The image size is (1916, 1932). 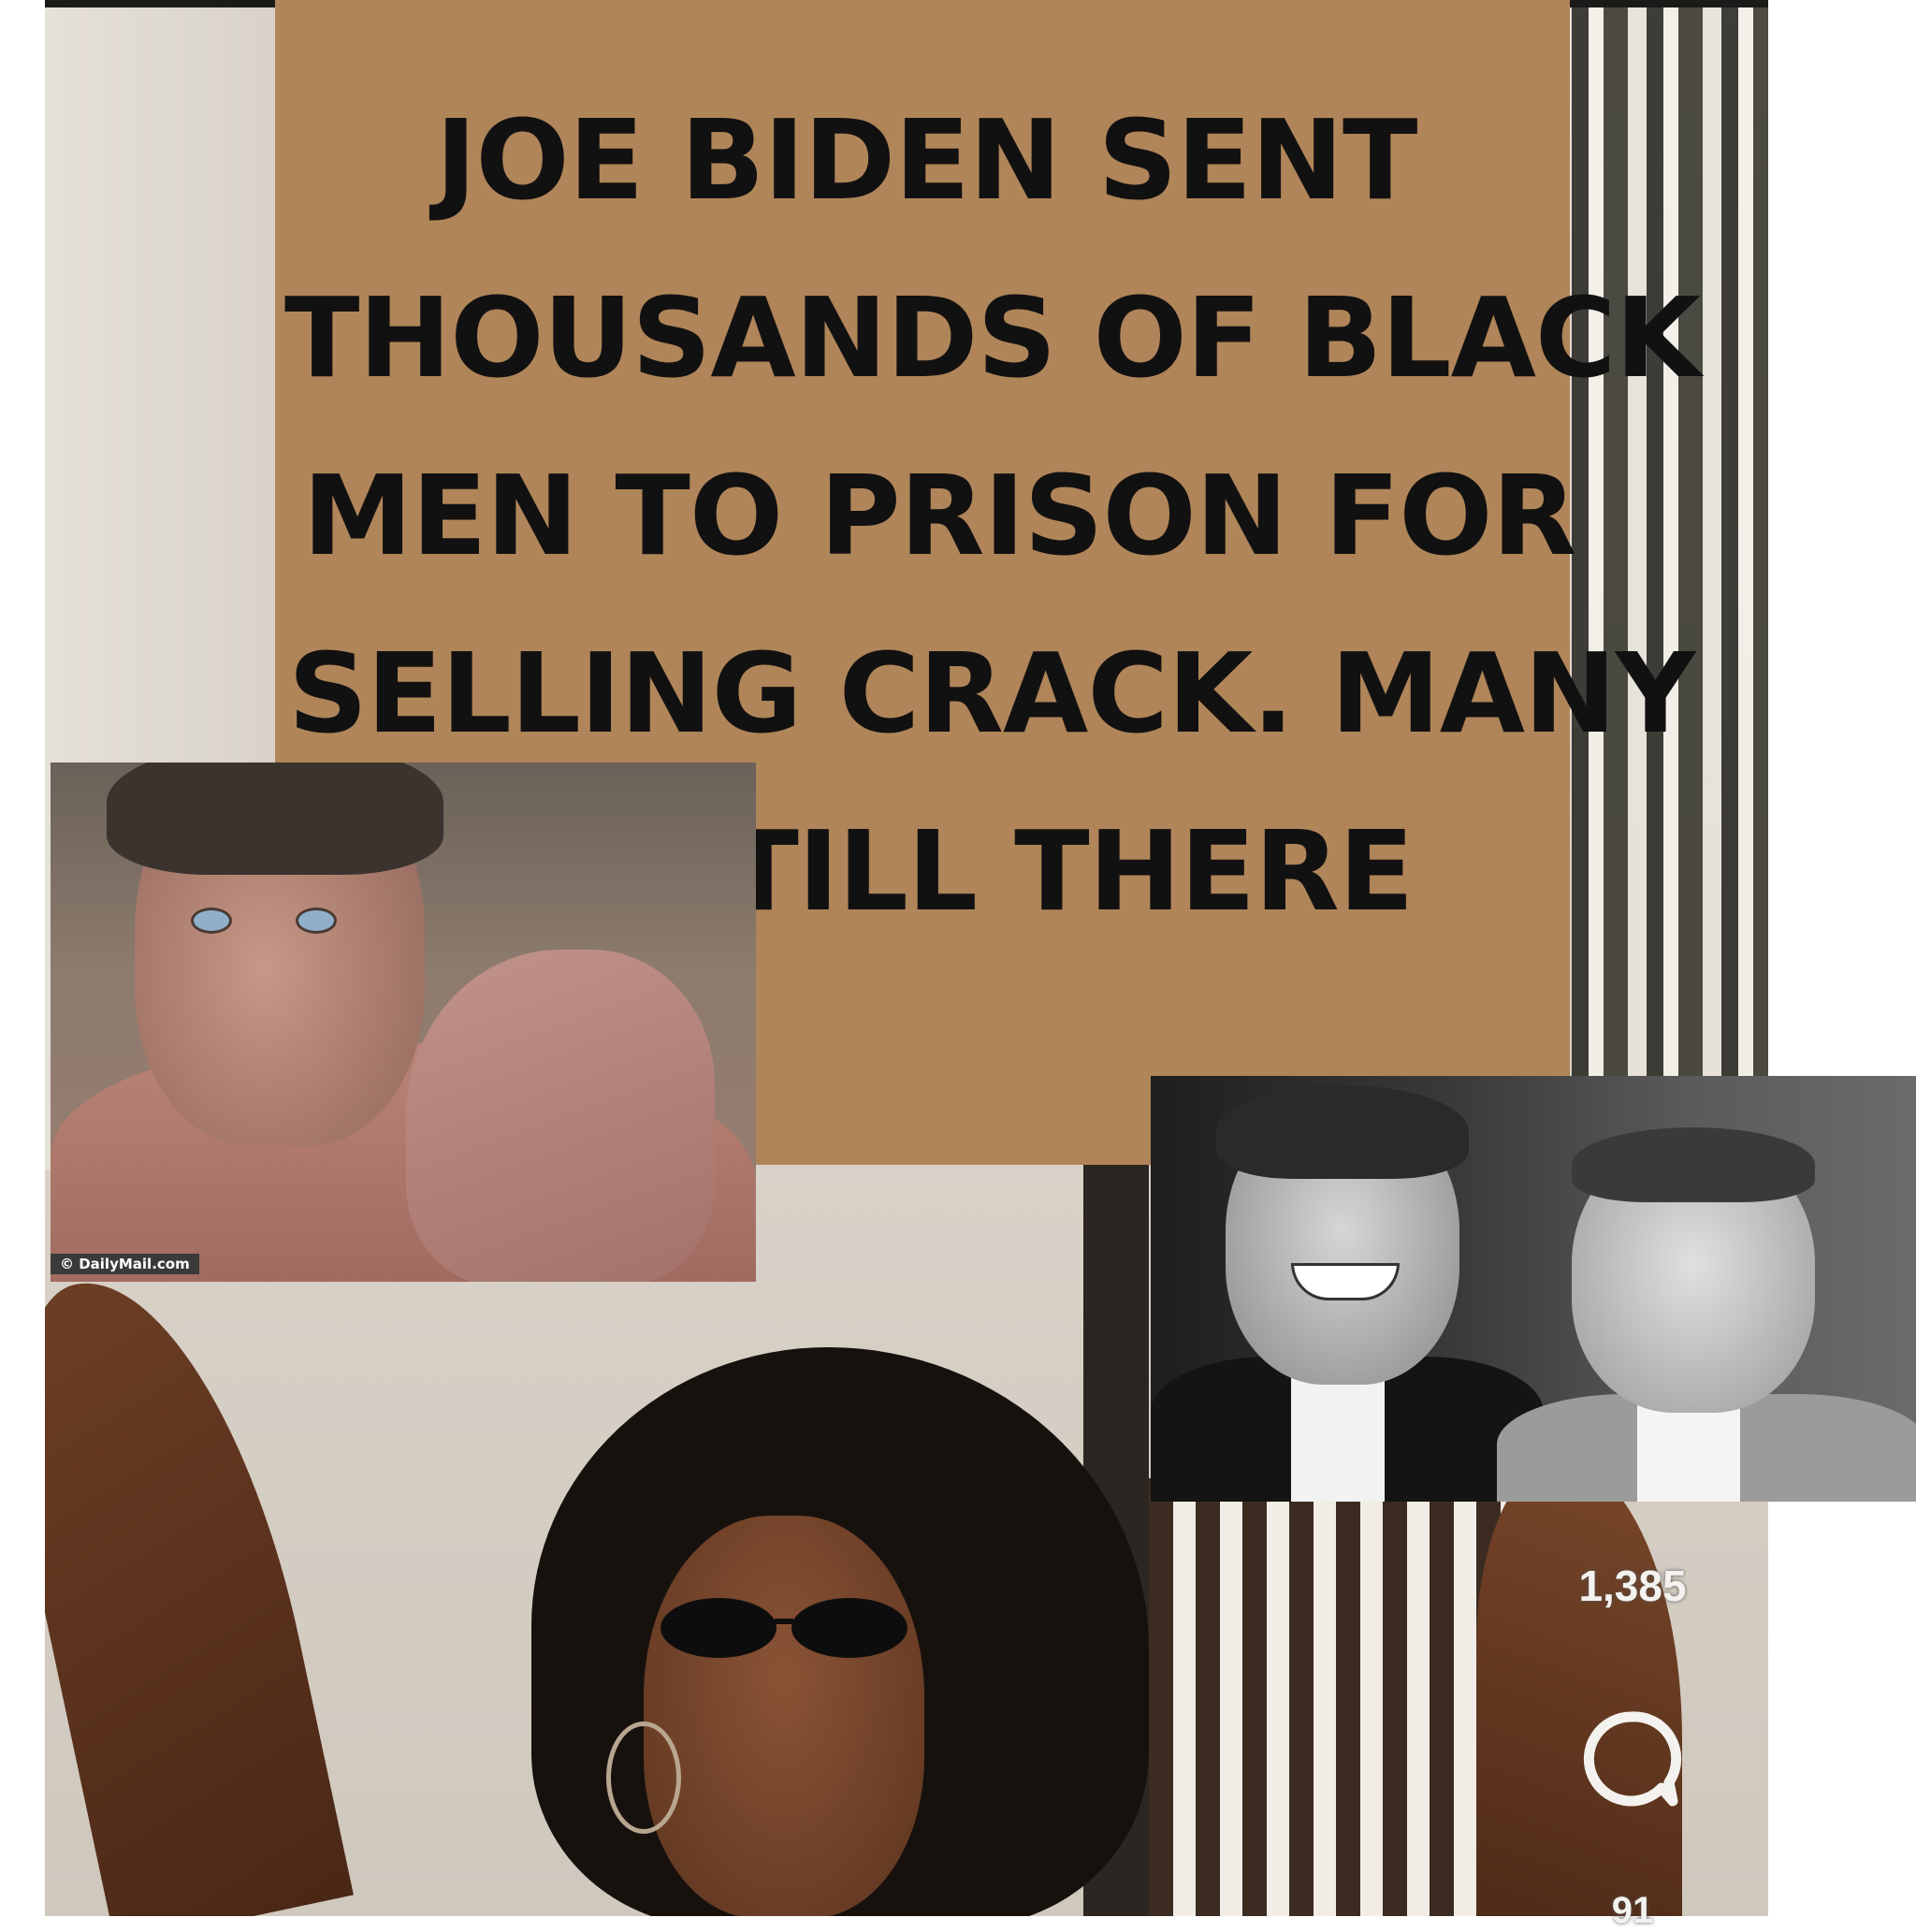 I want to click on hoop-earring, so click(x=643, y=1778).